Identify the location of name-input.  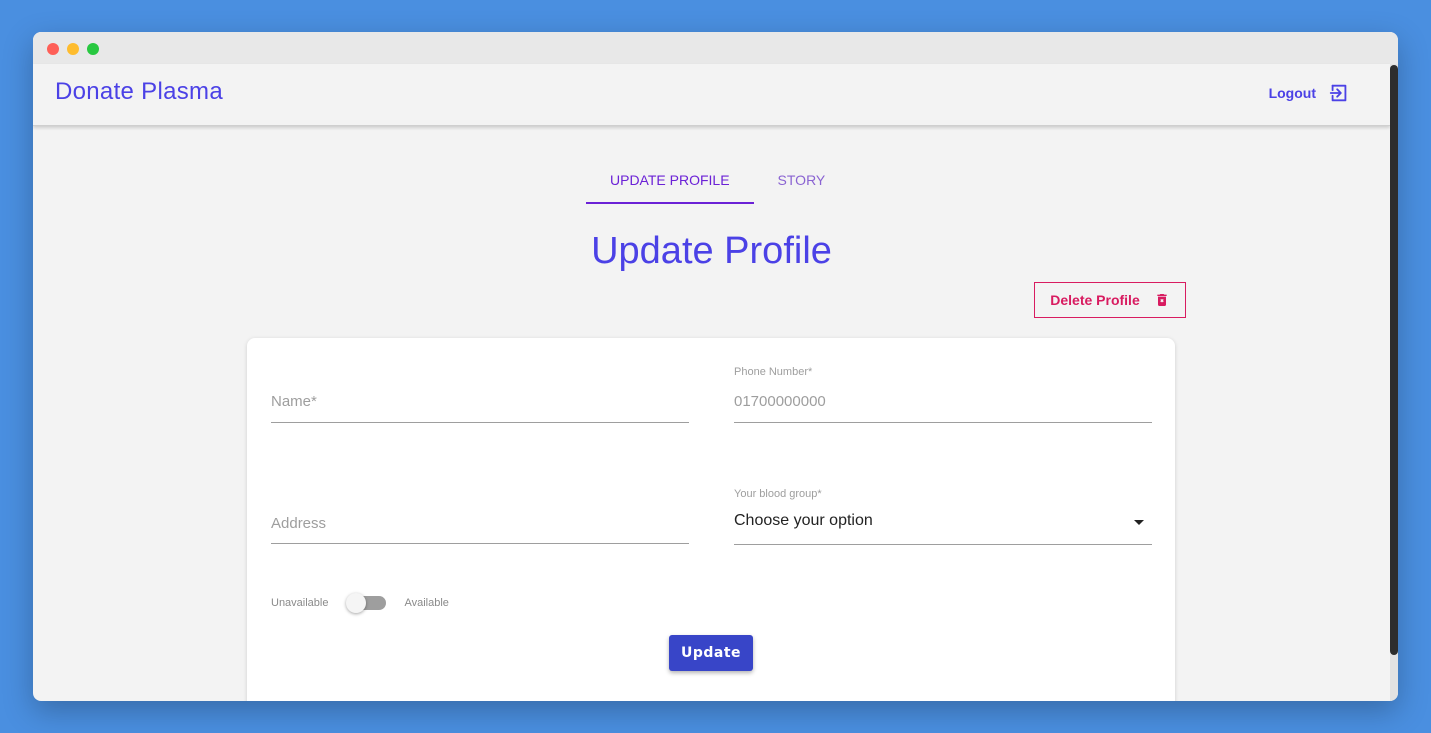
(480, 401).